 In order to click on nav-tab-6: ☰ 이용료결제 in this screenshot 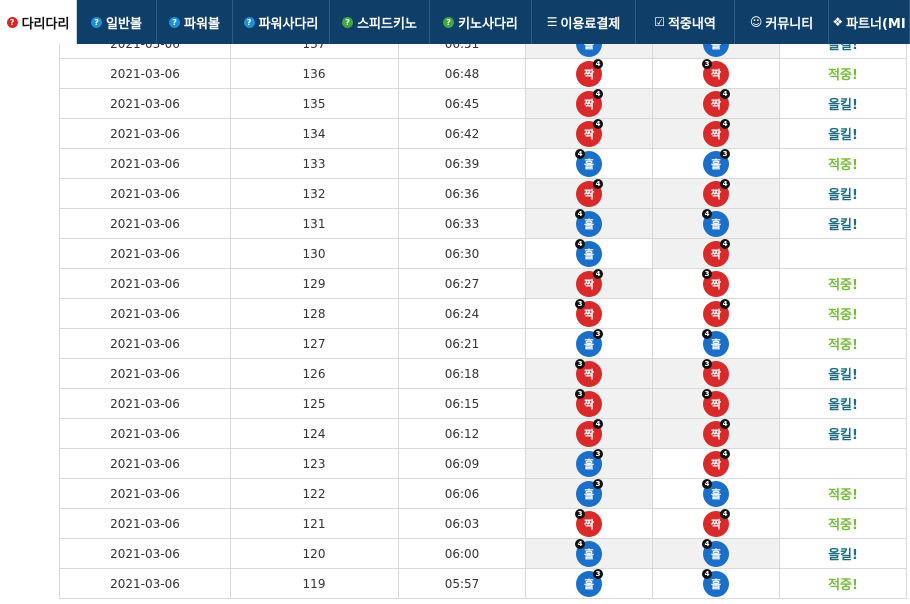, I will do `click(584, 22)`.